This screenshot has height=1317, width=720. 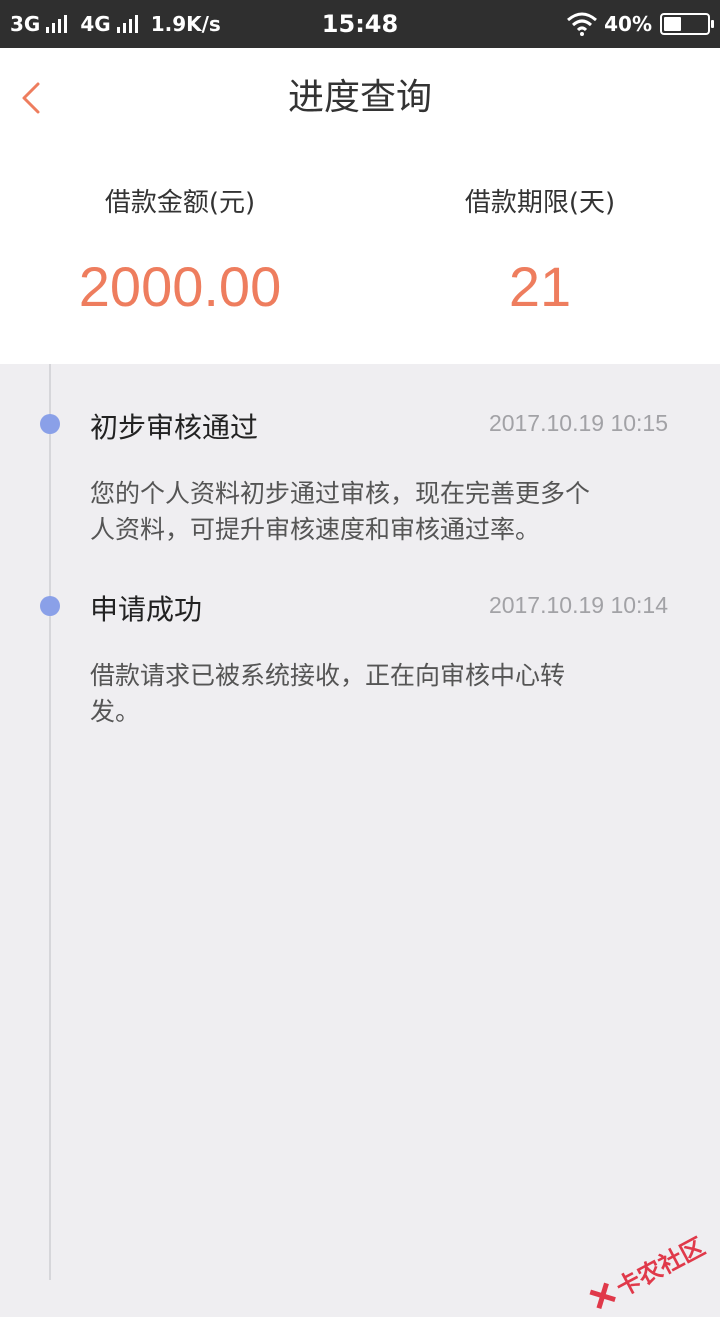 I want to click on page-title: 进度查询, so click(x=360, y=98).